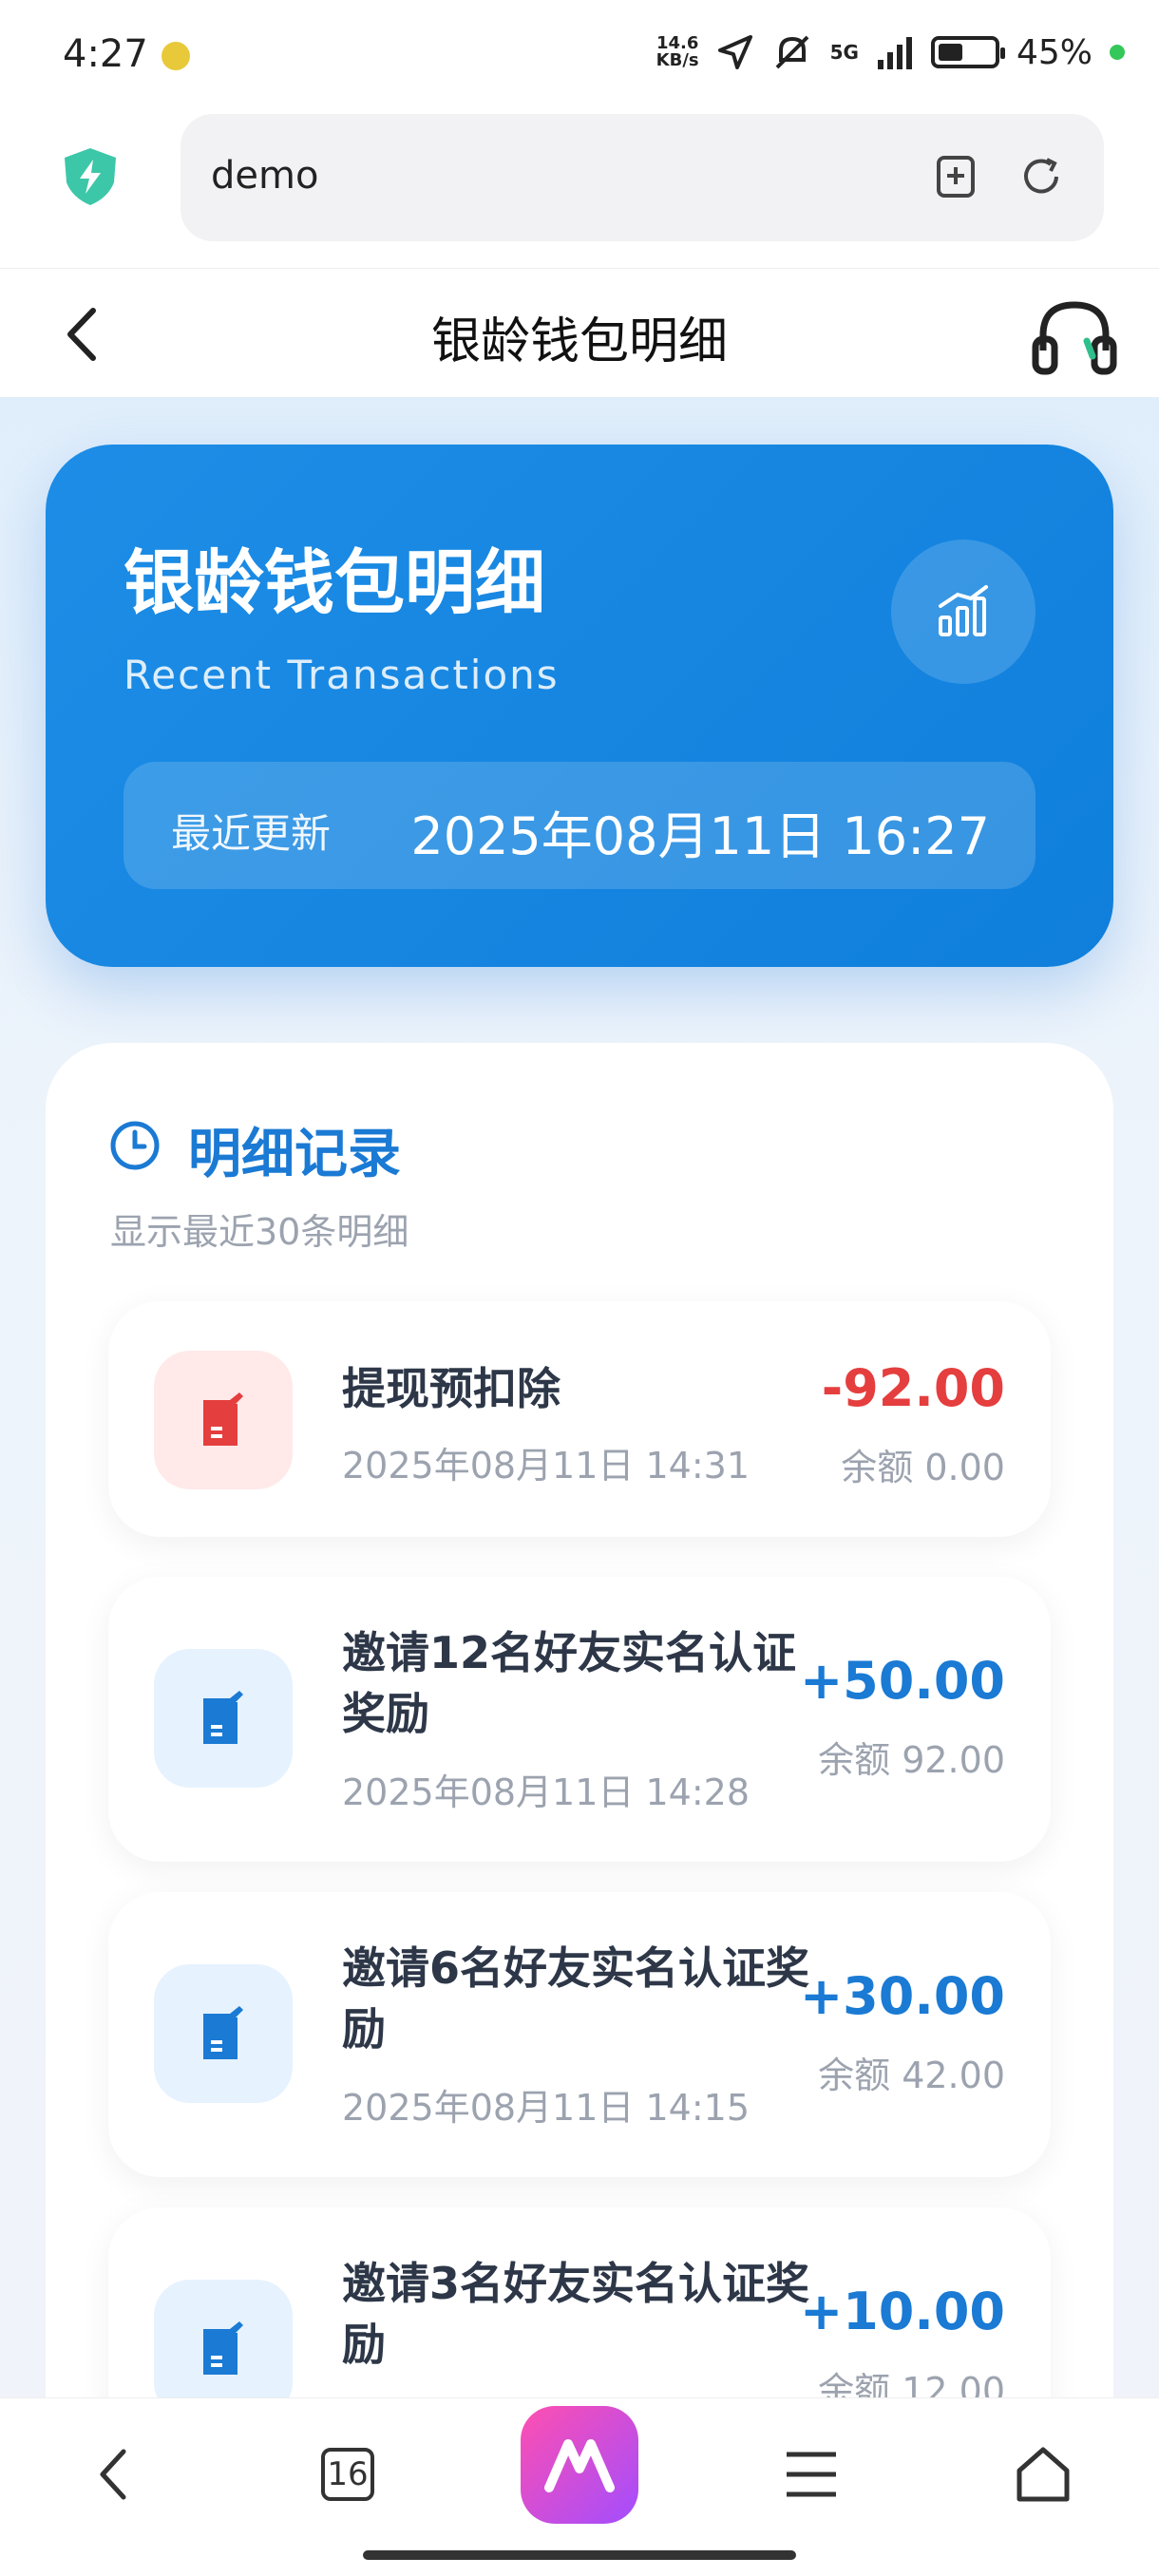 Image resolution: width=1159 pixels, height=2576 pixels. What do you see at coordinates (967, 52) in the screenshot?
I see `battery-icon` at bounding box center [967, 52].